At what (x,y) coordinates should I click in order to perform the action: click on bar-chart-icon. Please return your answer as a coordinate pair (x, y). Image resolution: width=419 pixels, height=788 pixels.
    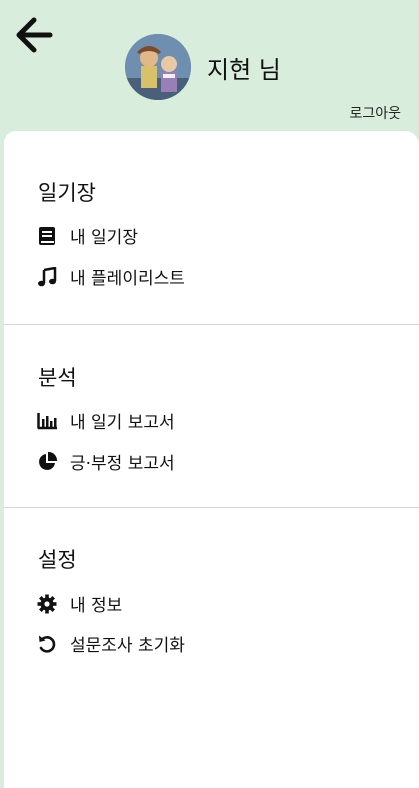
    Looking at the image, I should click on (47, 421).